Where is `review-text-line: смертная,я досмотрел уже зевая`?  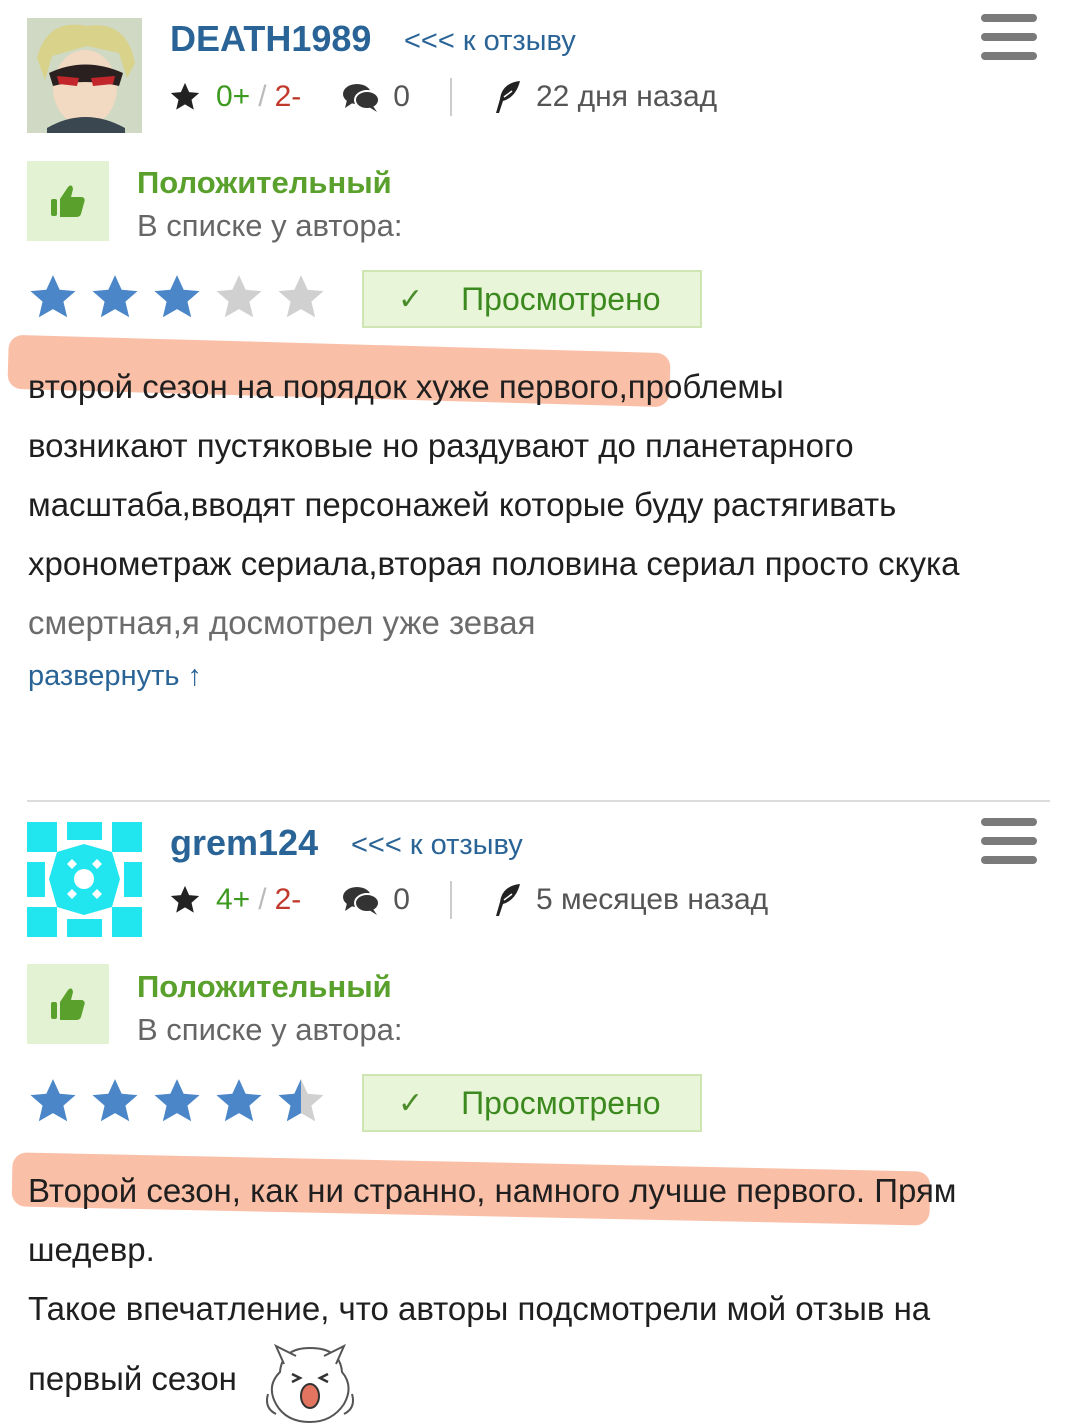 review-text-line: смертная,я досмотрел уже зевая is located at coordinates (282, 622).